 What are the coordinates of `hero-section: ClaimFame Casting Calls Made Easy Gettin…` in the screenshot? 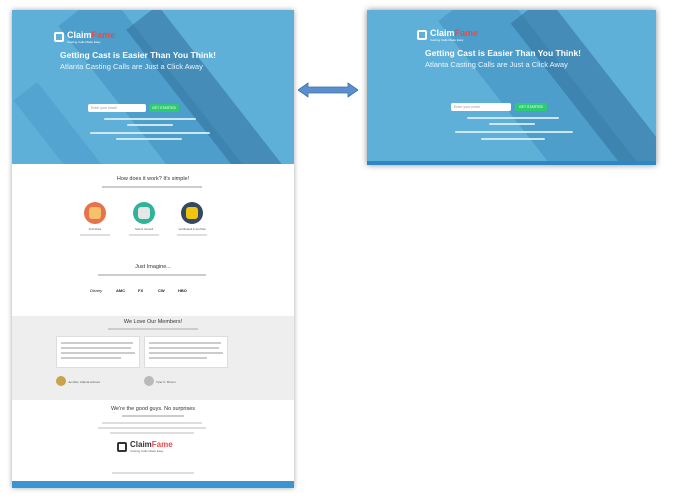 It's located at (153, 87).